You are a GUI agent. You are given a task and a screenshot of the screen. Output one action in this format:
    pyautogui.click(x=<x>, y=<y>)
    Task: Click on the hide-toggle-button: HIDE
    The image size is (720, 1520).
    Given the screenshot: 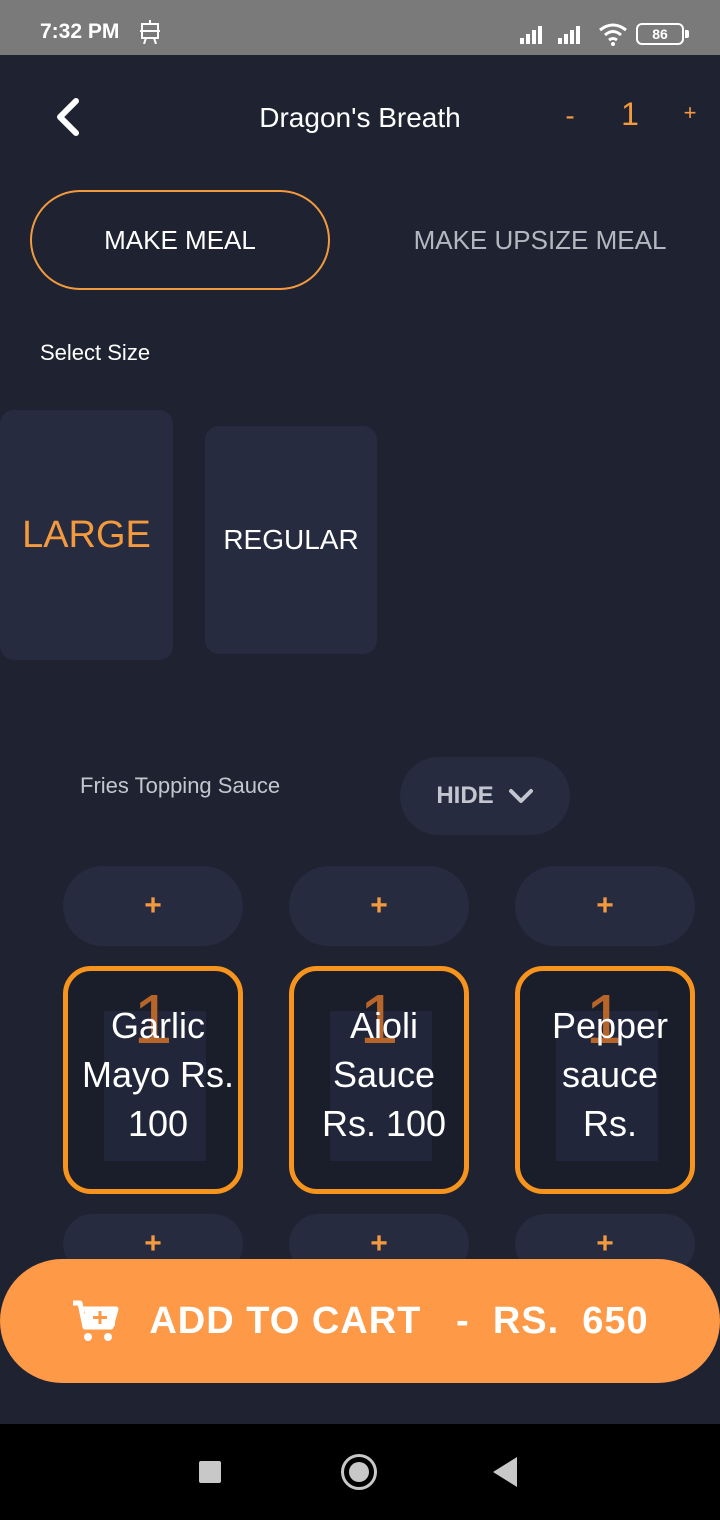 What is the action you would take?
    pyautogui.click(x=485, y=796)
    